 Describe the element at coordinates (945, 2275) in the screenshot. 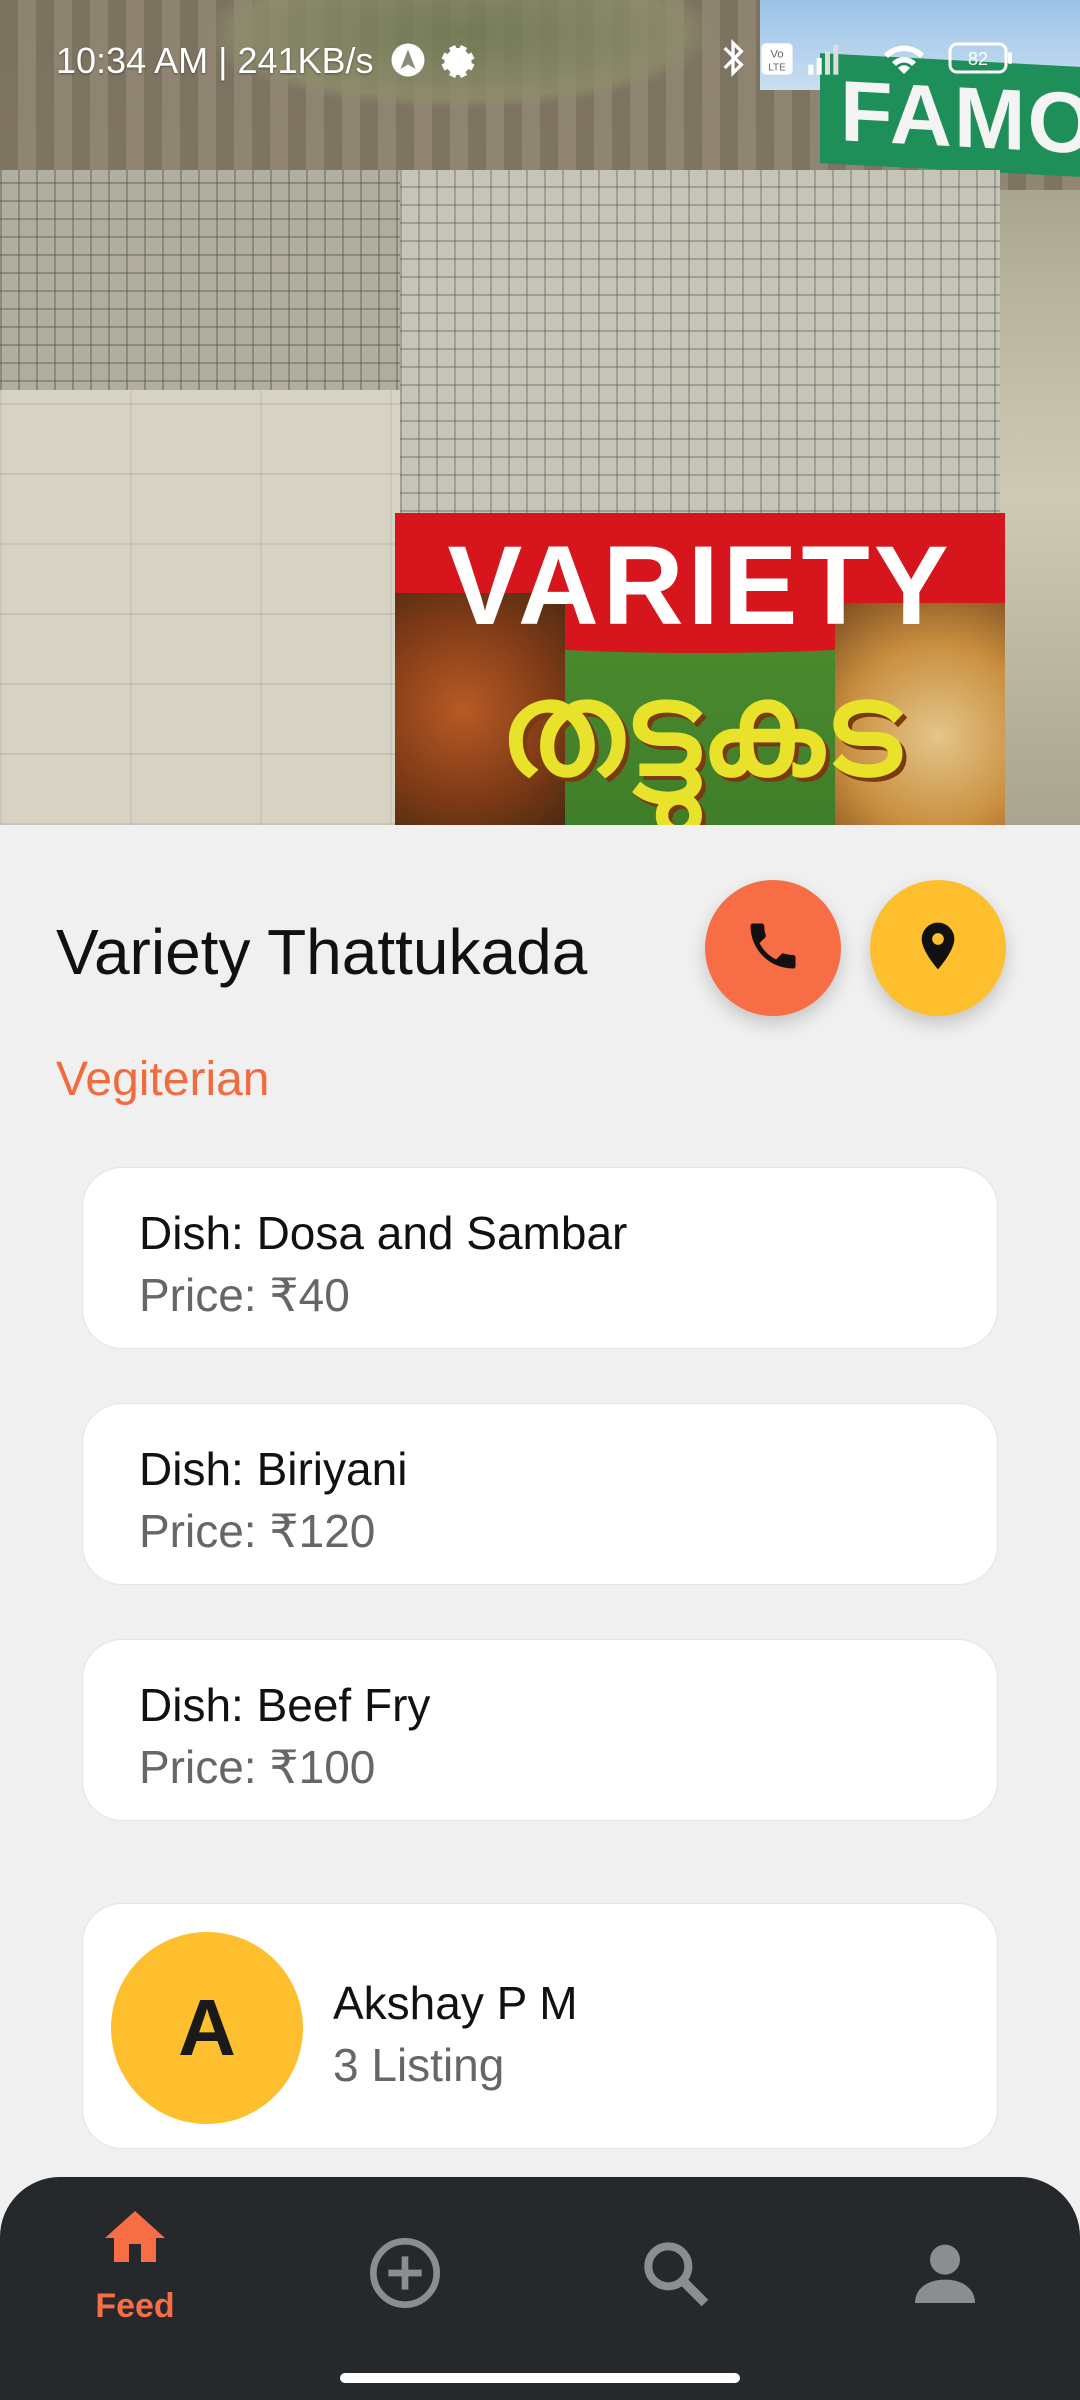

I see `person-icon` at that location.